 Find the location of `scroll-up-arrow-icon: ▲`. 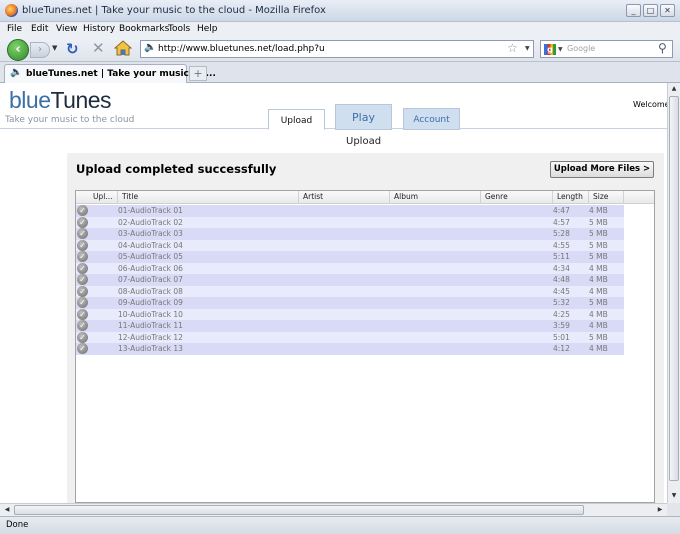

scroll-up-arrow-icon: ▲ is located at coordinates (674, 89).